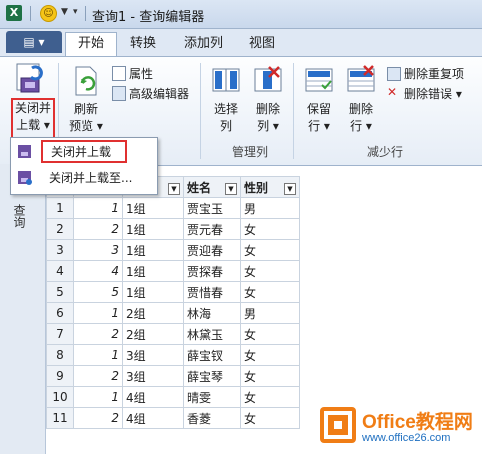  What do you see at coordinates (60, 355) in the screenshot?
I see `row-number-cell: 8` at bounding box center [60, 355].